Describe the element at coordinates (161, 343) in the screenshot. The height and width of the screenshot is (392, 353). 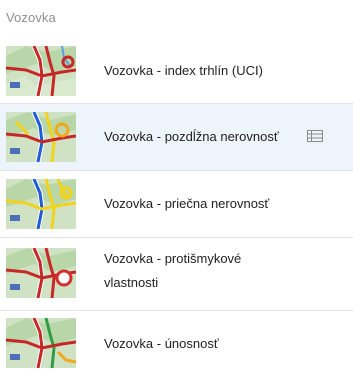
I see `layer-label: Vozovka - únosnosť` at that location.